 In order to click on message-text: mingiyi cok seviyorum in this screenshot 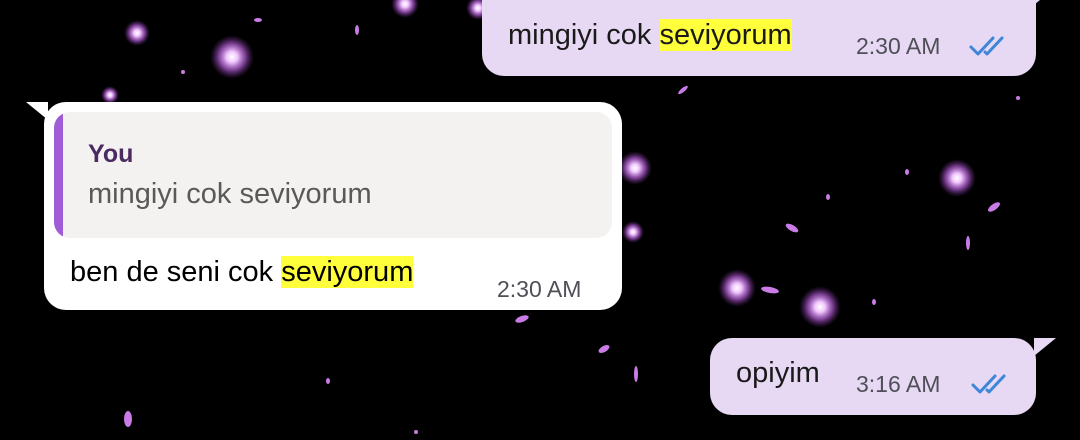, I will do `click(650, 35)`.